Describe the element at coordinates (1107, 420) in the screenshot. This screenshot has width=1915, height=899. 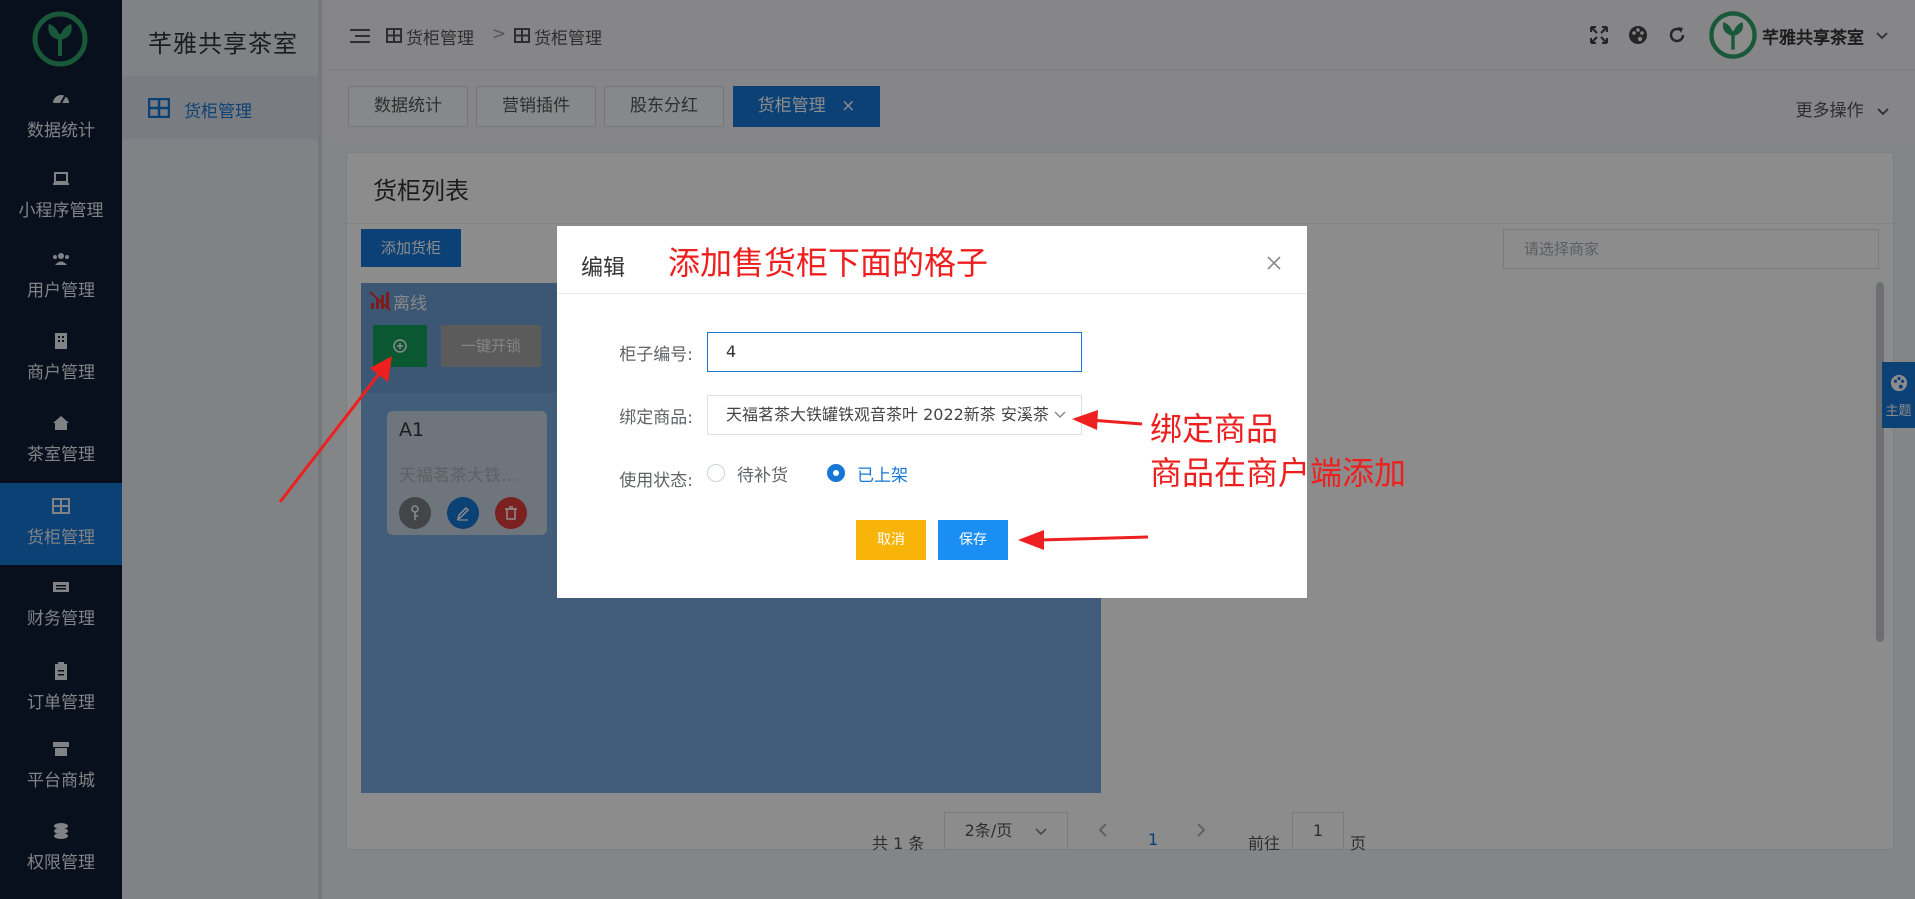
I see `arrow-to-goods-select-icon` at that location.